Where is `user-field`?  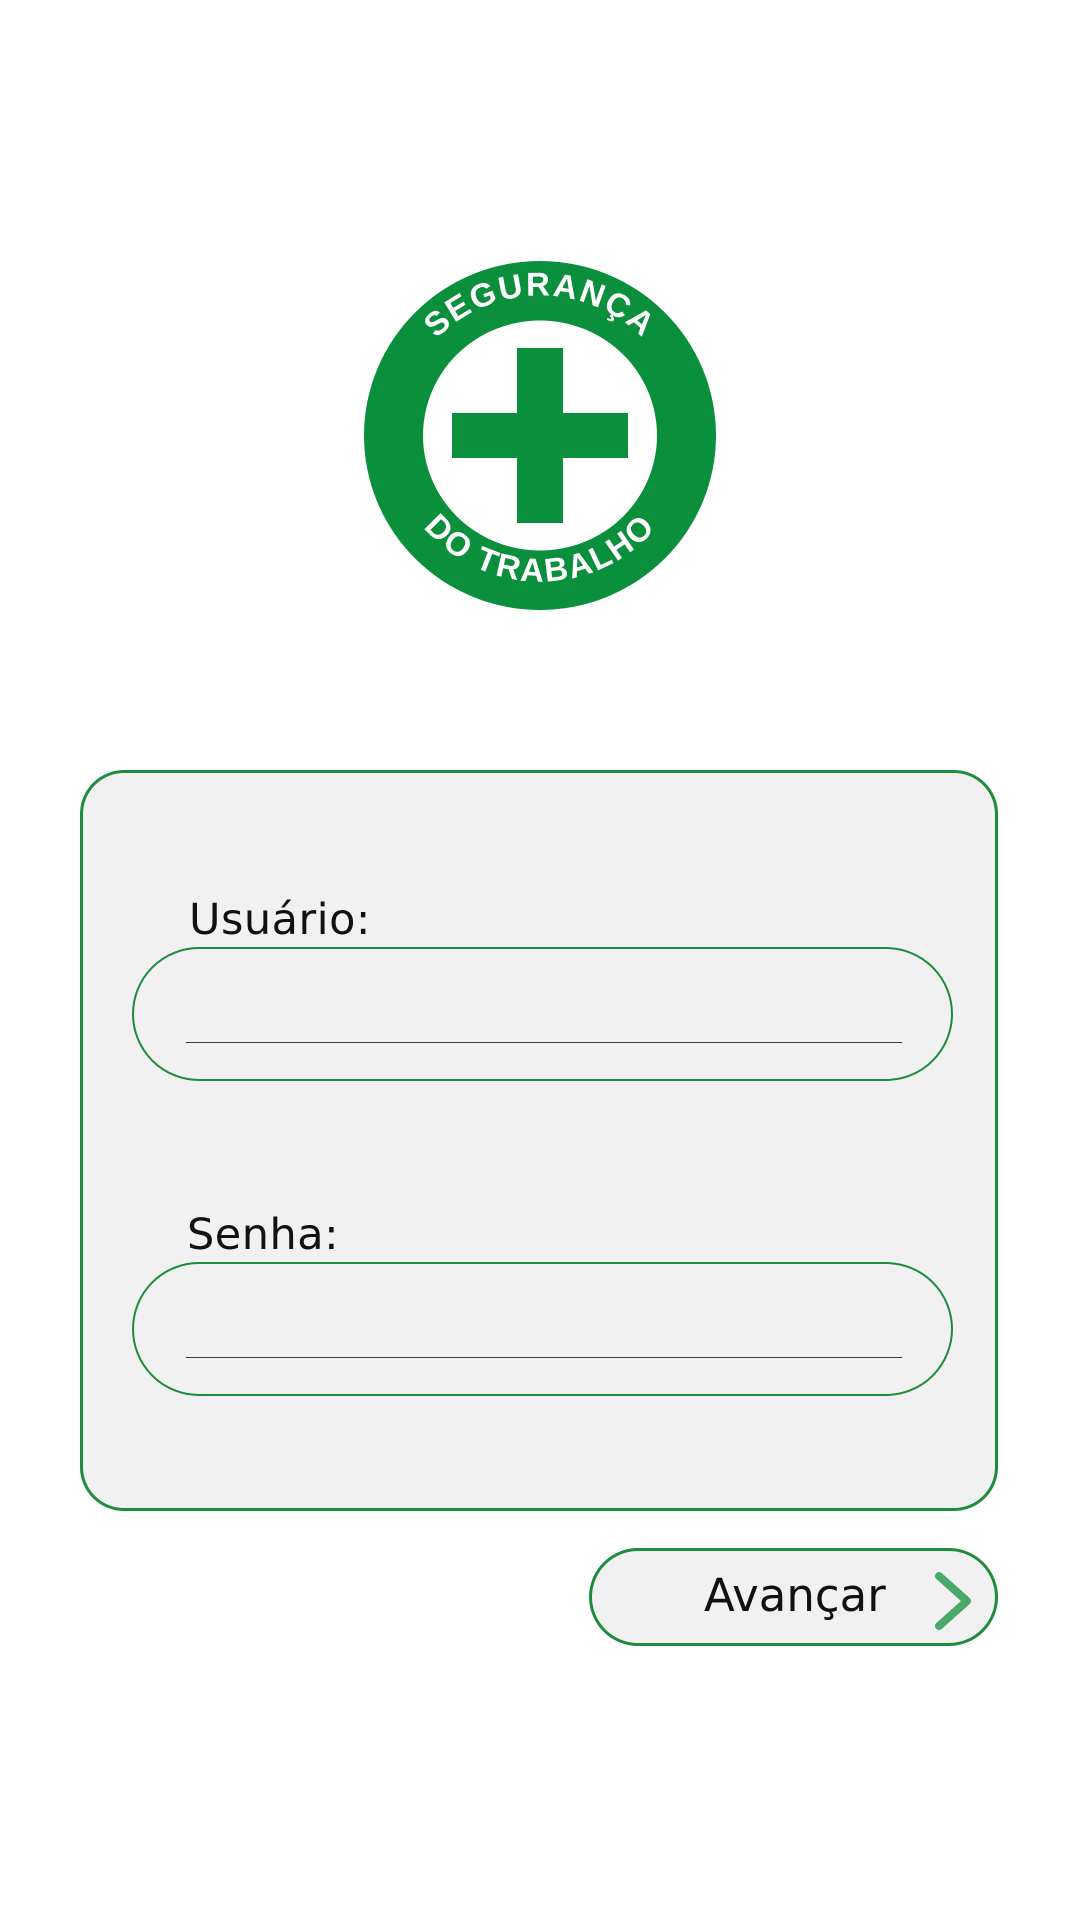
user-field is located at coordinates (542, 1014).